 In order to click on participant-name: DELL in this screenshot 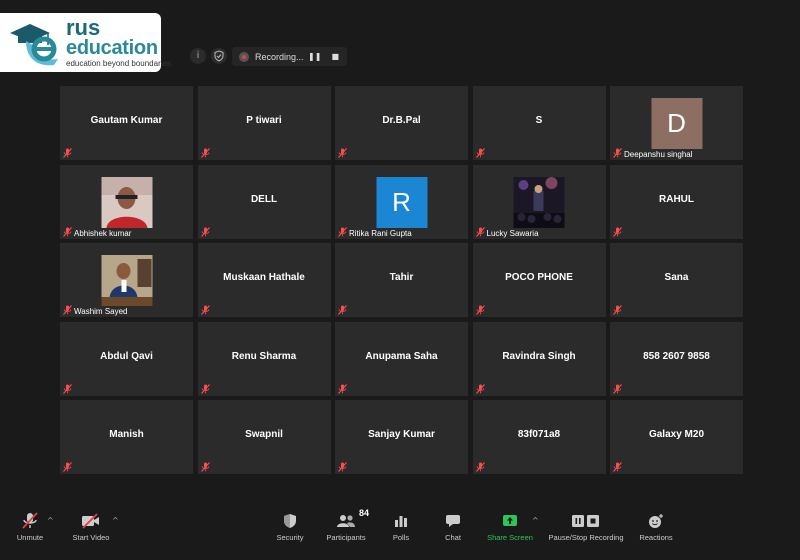, I will do `click(264, 199)`.